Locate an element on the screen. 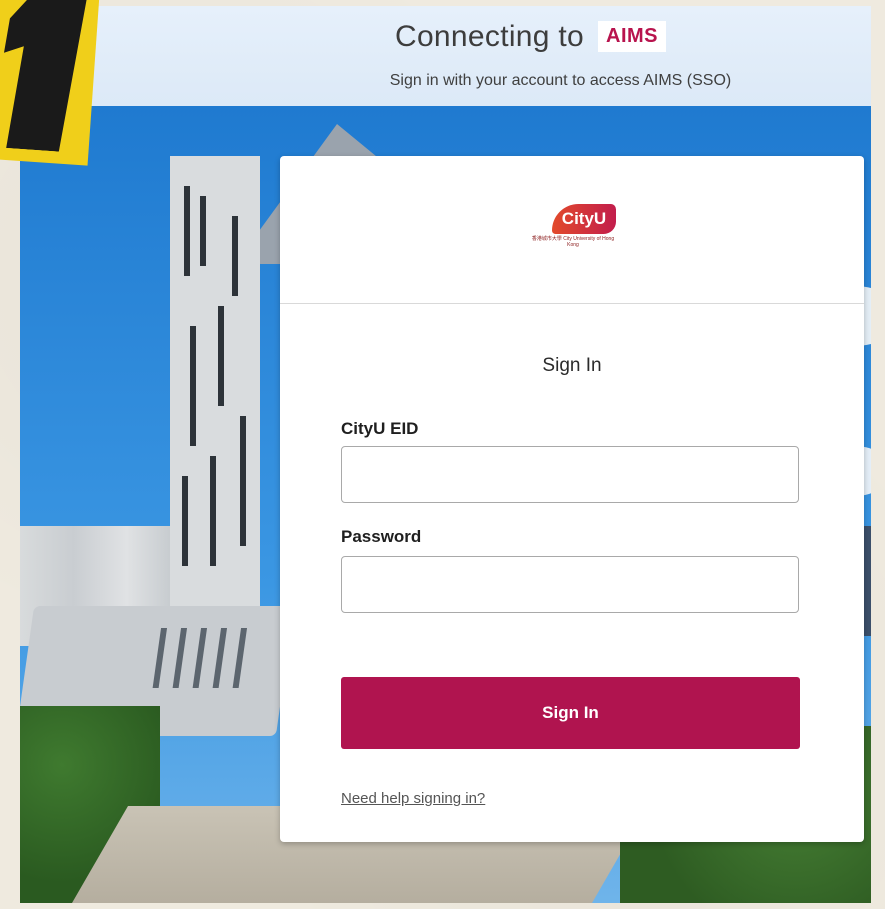  password-input is located at coordinates (570, 584).